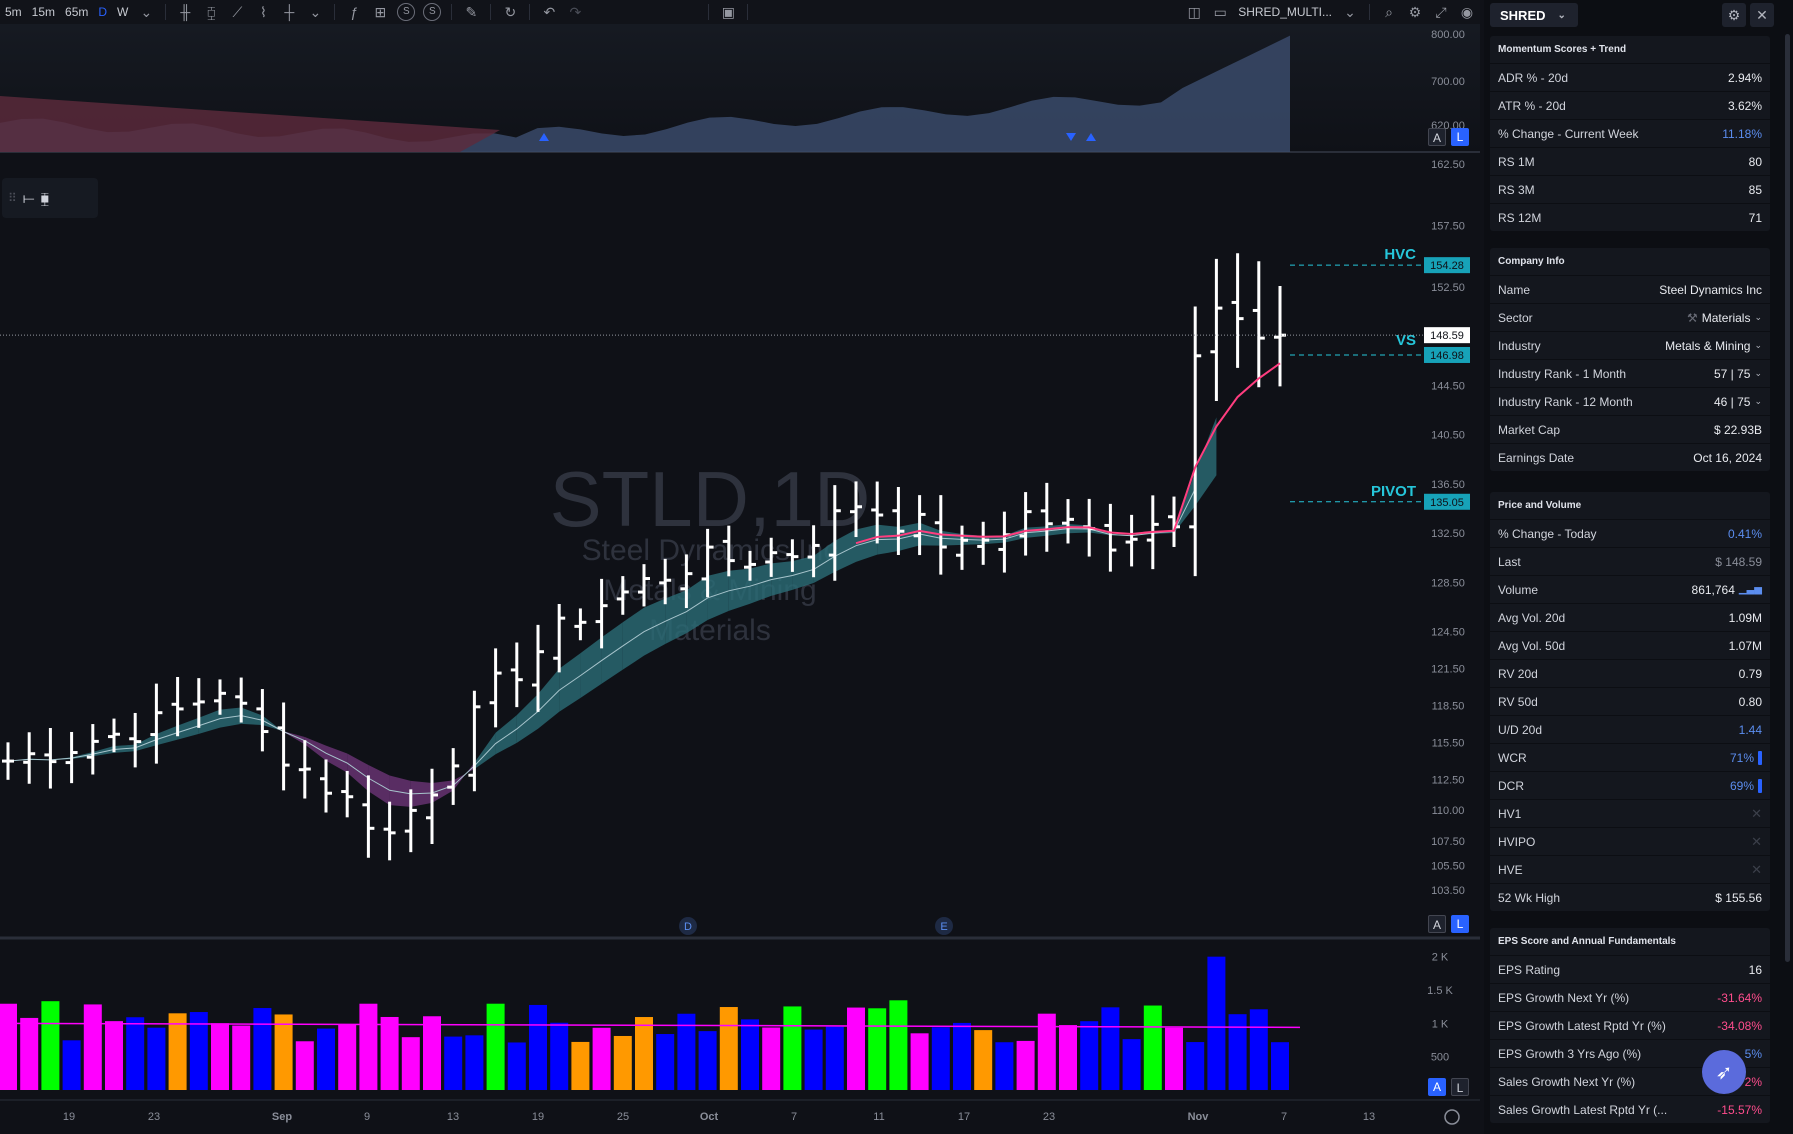  What do you see at coordinates (12, 198) in the screenshot?
I see `drag-handle-icon: ⠿` at bounding box center [12, 198].